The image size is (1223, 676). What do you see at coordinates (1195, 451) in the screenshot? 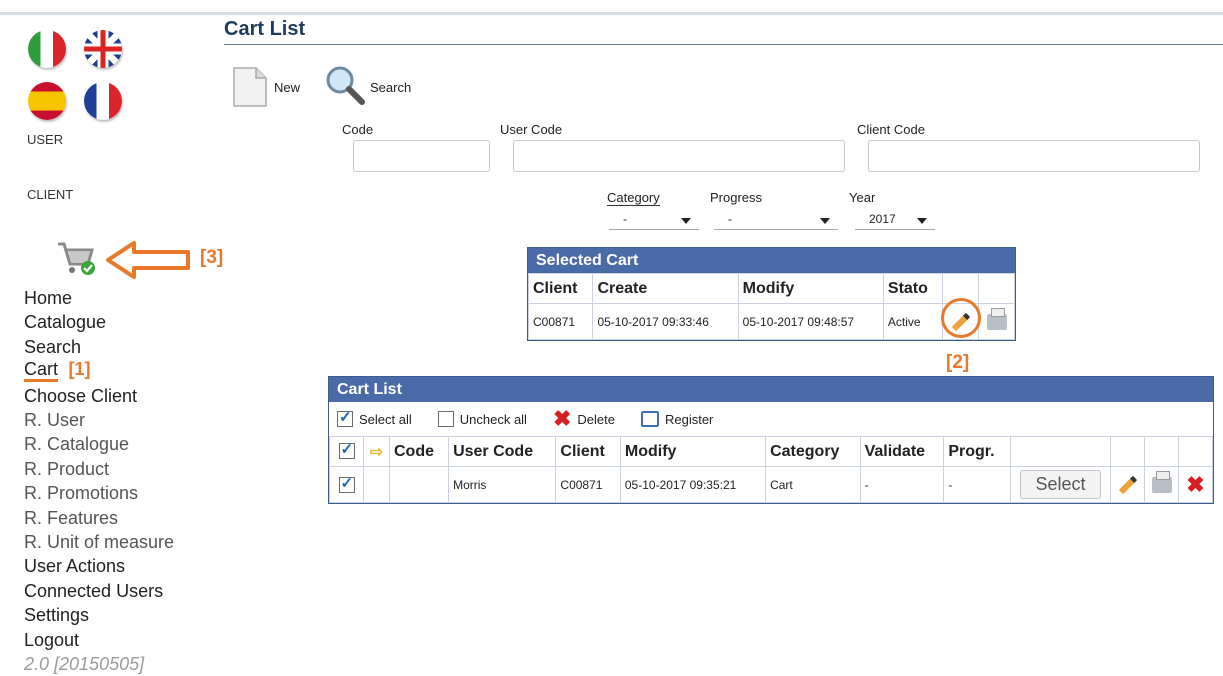
I see `col-delete` at bounding box center [1195, 451].